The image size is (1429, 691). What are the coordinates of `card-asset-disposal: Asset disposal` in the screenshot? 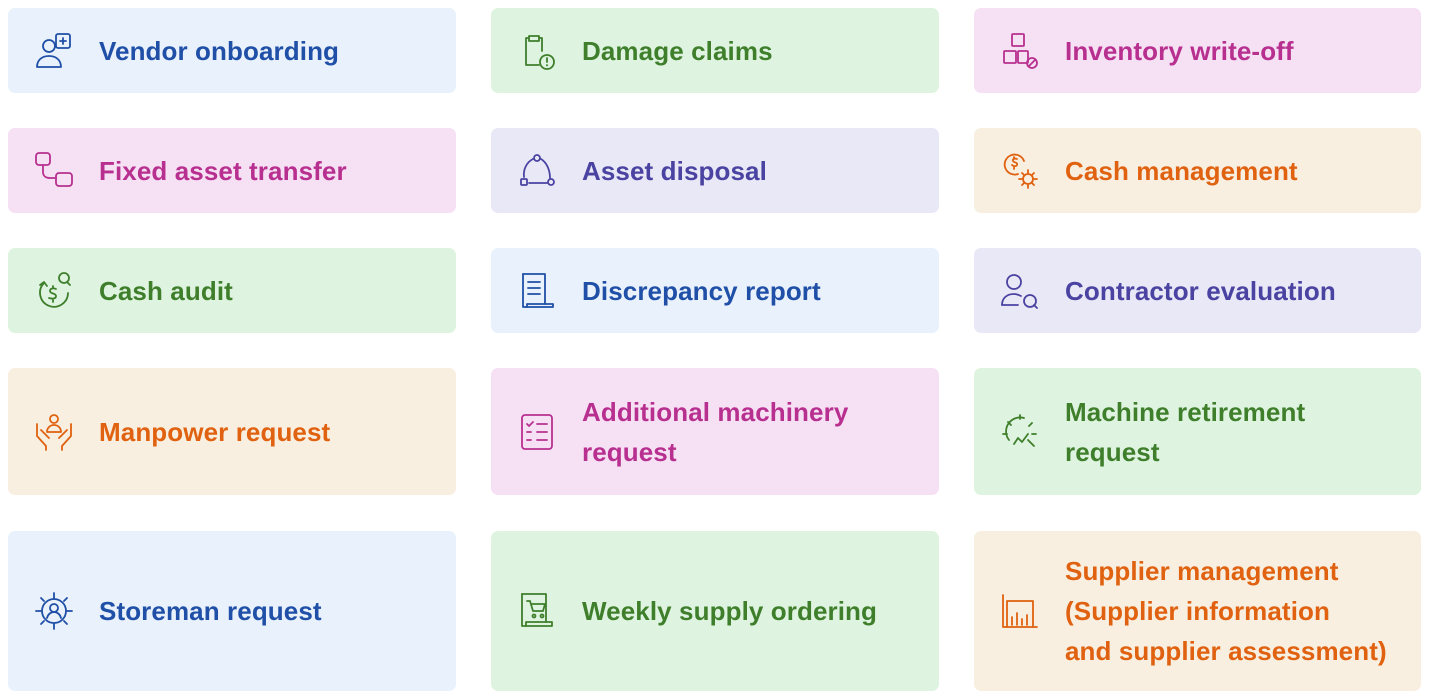 It's located at (715, 170).